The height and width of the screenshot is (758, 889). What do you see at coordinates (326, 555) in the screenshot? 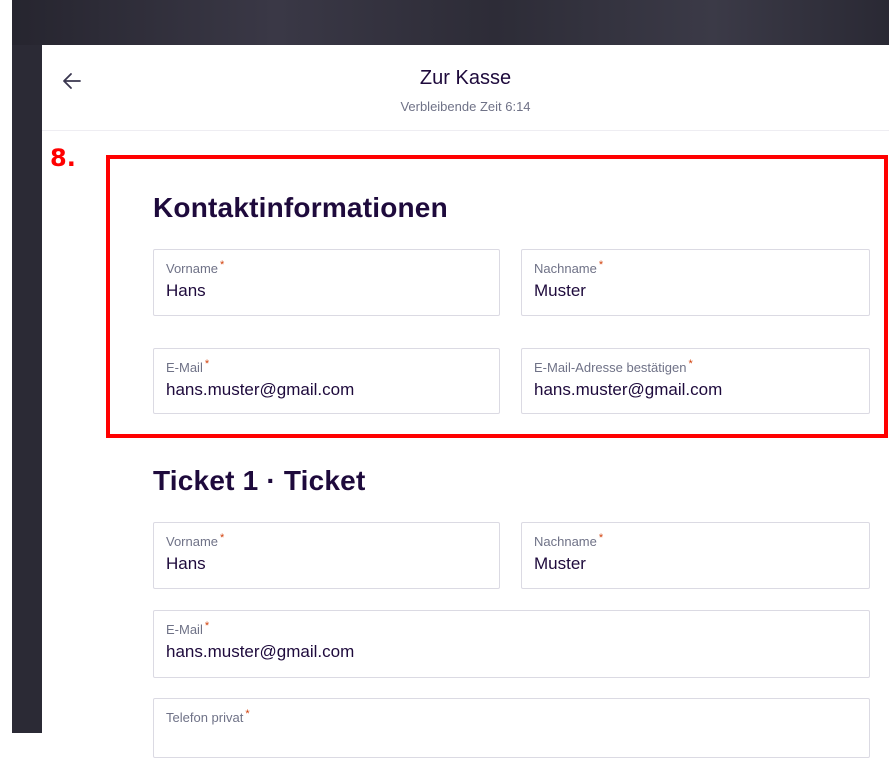
I see `ticket-first-name-field: Vorname * Hans` at bounding box center [326, 555].